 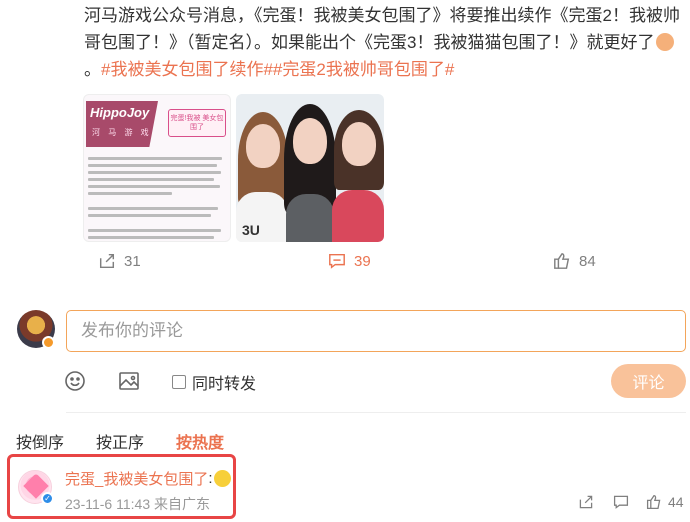 I want to click on comment-time: 23-11-6 11:43, so click(x=108, y=504).